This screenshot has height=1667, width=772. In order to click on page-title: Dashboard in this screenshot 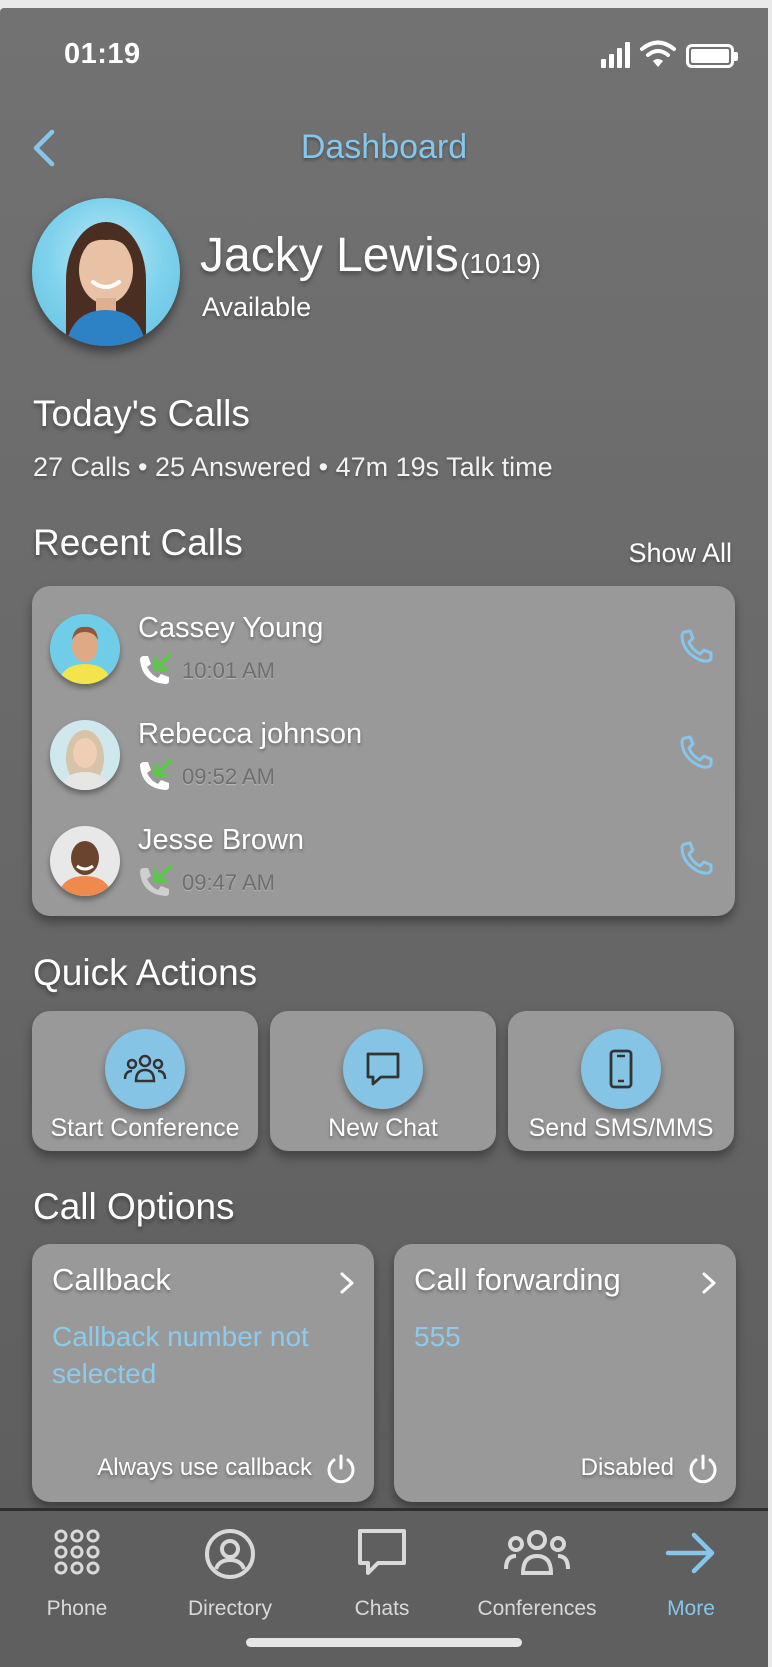, I will do `click(384, 147)`.